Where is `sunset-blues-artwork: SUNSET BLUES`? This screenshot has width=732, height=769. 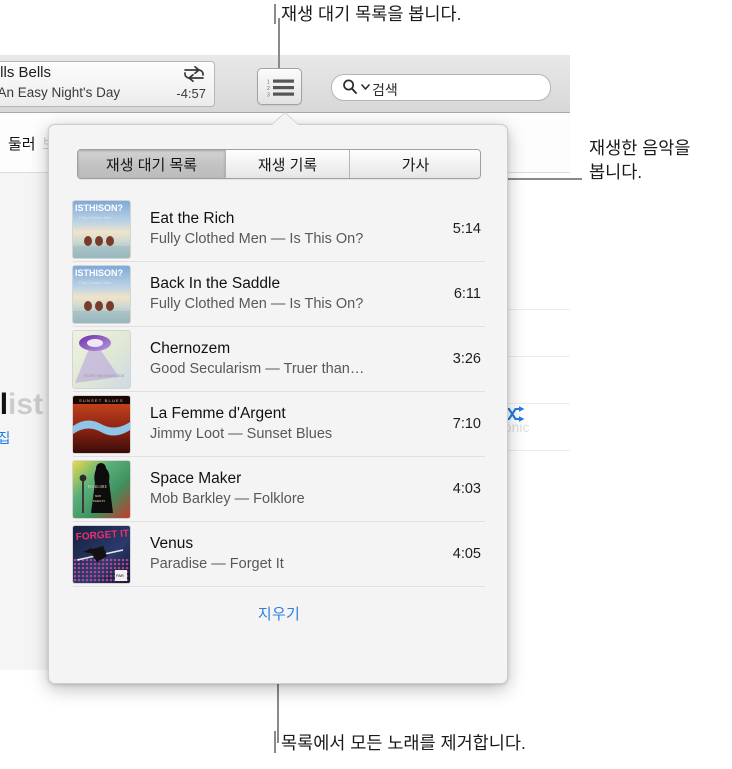
sunset-blues-artwork: SUNSET BLUES is located at coordinates (101, 424).